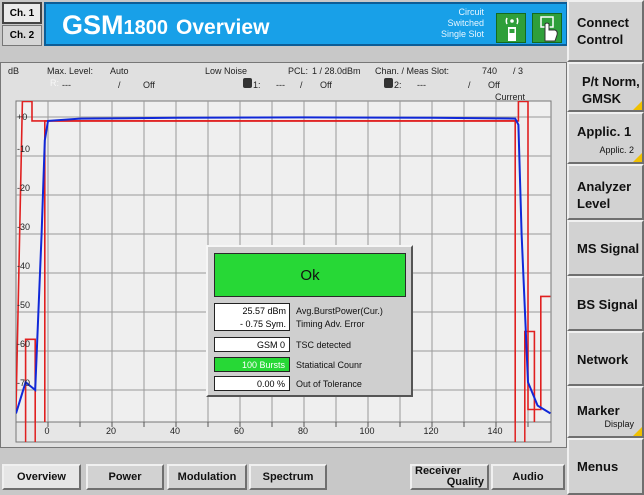  I want to click on x-tick-label: 100, so click(367, 431).